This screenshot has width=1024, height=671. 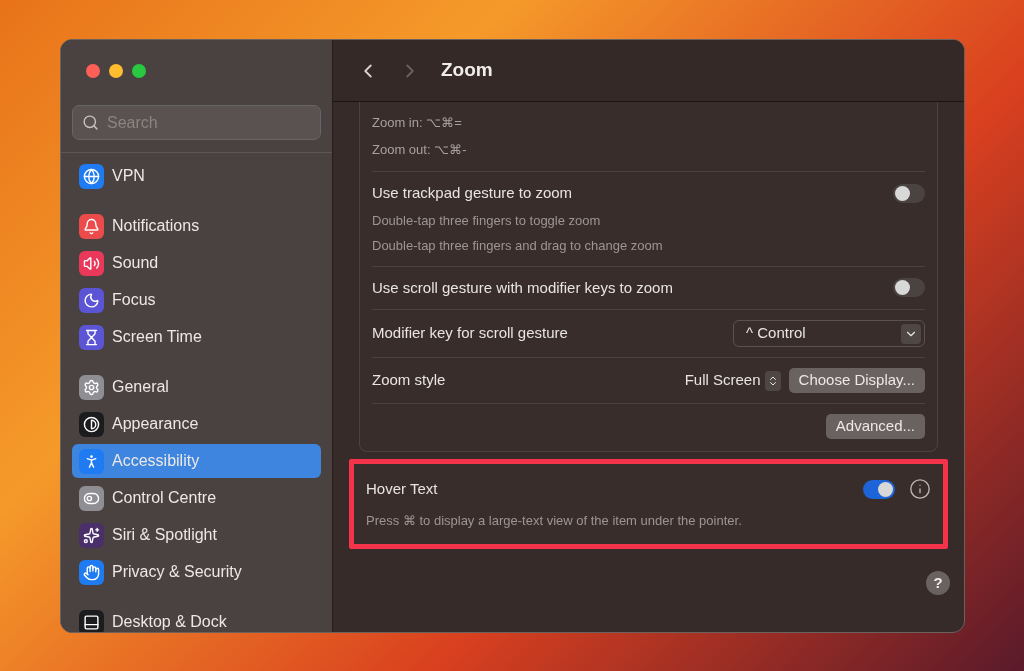 I want to click on sidebar-item: Focus, so click(x=196, y=300).